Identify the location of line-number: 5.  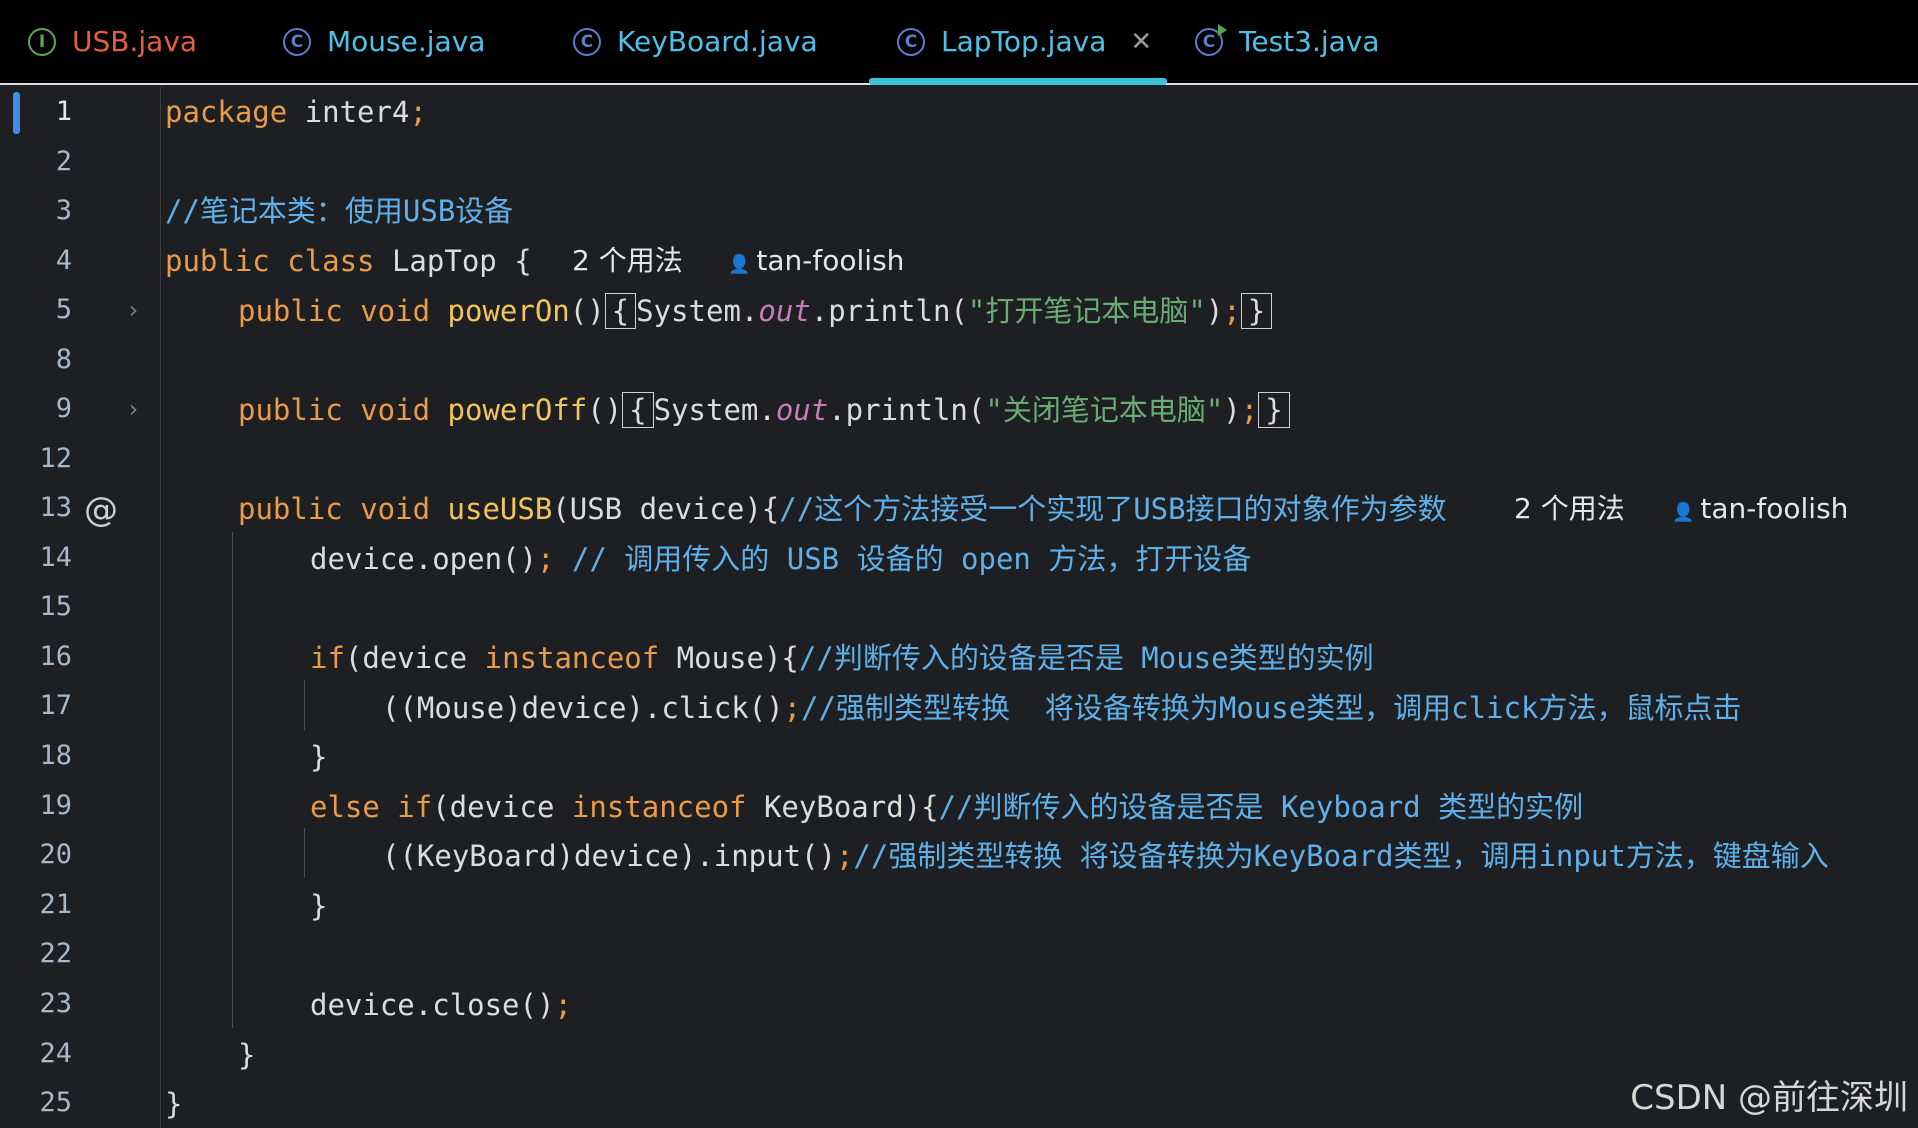
(47, 310).